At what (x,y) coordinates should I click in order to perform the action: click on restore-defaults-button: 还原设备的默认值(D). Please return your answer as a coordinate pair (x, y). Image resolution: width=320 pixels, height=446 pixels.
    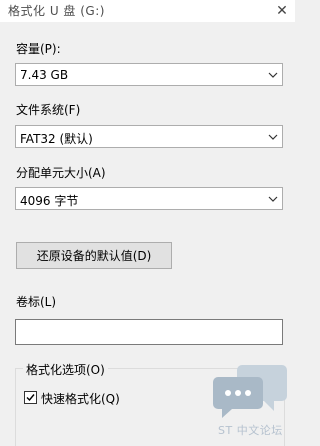
    Looking at the image, I should click on (94, 255).